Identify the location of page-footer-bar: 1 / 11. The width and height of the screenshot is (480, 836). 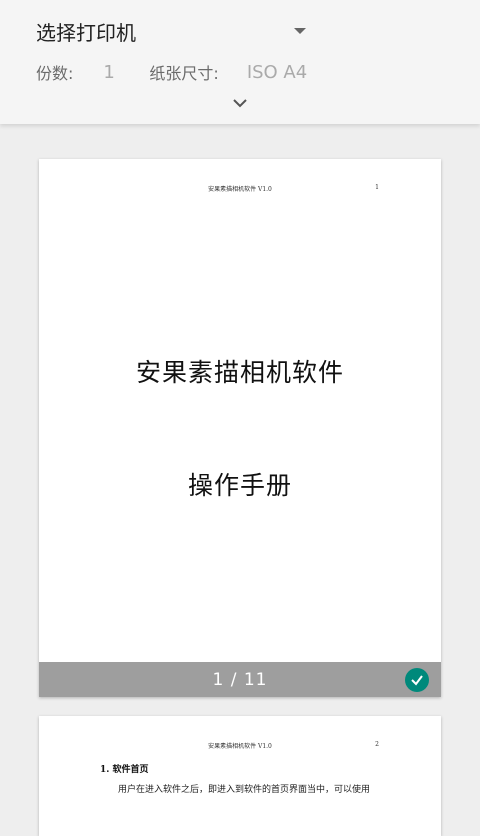
(240, 679).